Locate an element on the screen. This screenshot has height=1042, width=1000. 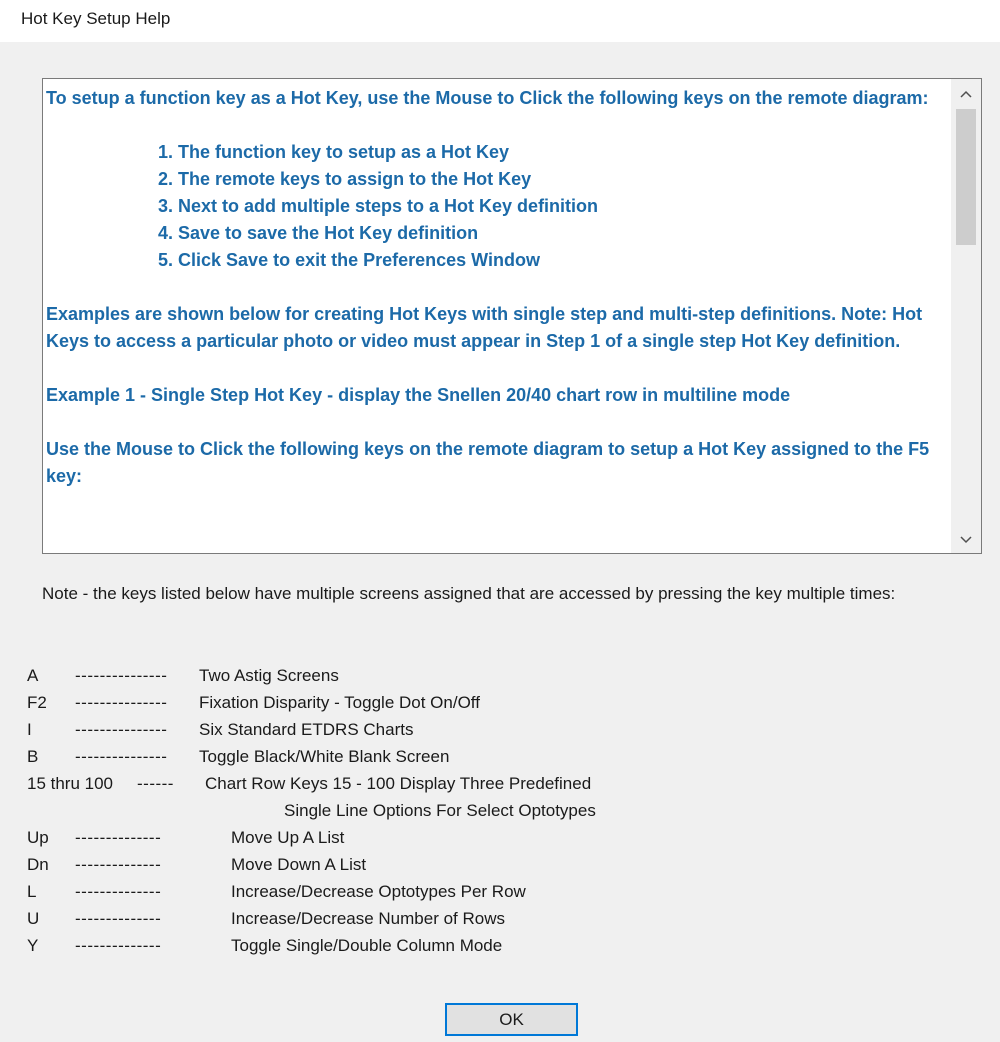
key-name: Up is located at coordinates (38, 837).